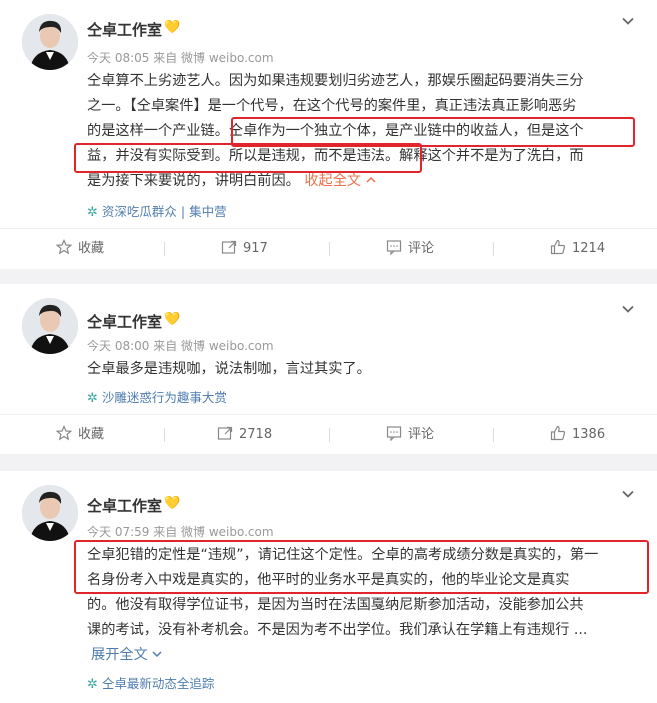 Image resolution: width=657 pixels, height=703 pixels. I want to click on text-line: 的。他没有取得学位证书，是因为当时在法国戛纳尼斯参加活动，没能参加公共, so click(335, 605).